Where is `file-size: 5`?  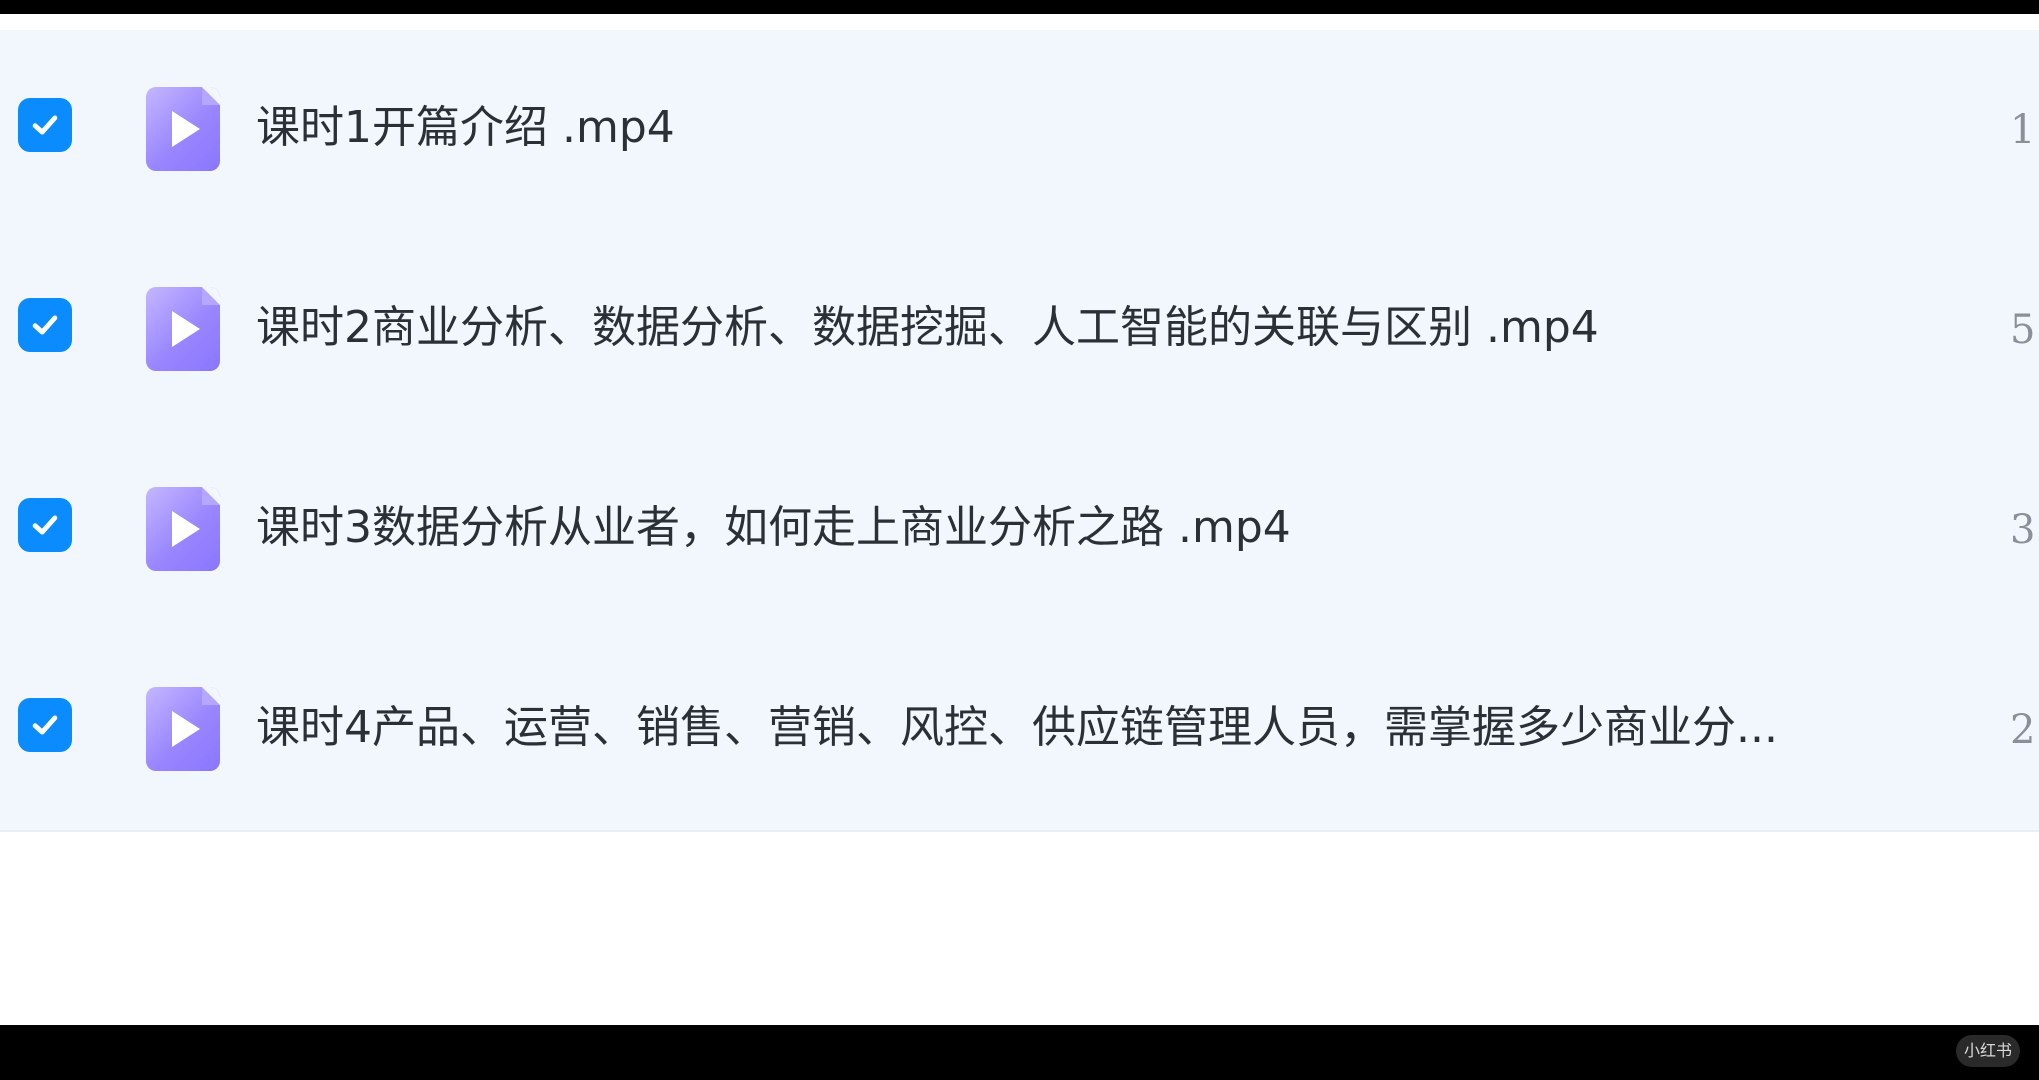 file-size: 5 is located at coordinates (2023, 330).